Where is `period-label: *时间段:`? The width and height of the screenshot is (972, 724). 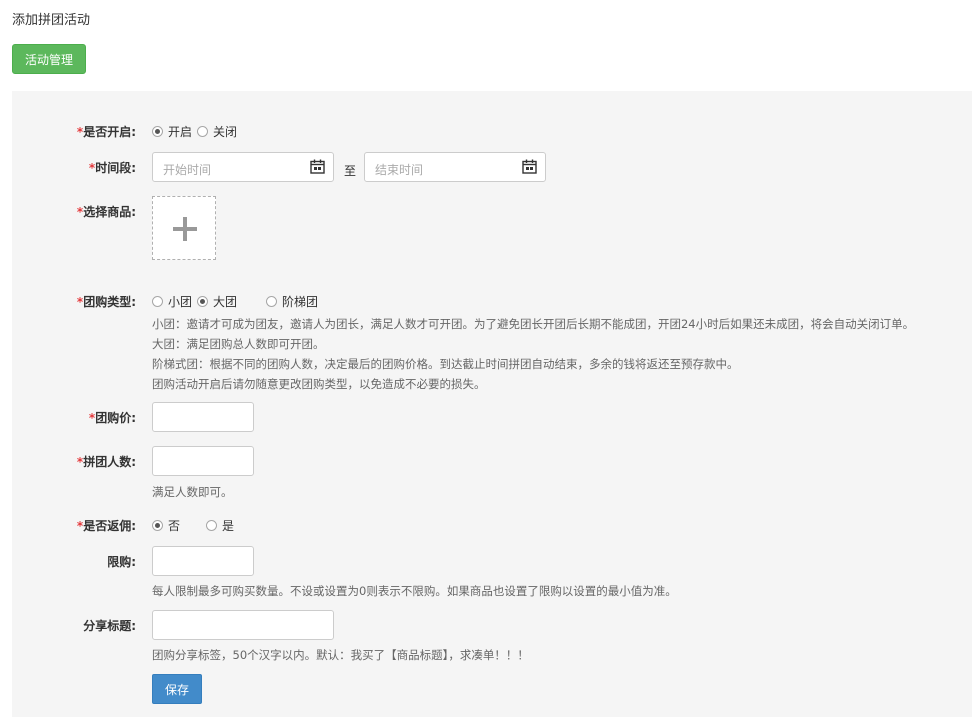
period-label: *时间段: is located at coordinates (112, 168).